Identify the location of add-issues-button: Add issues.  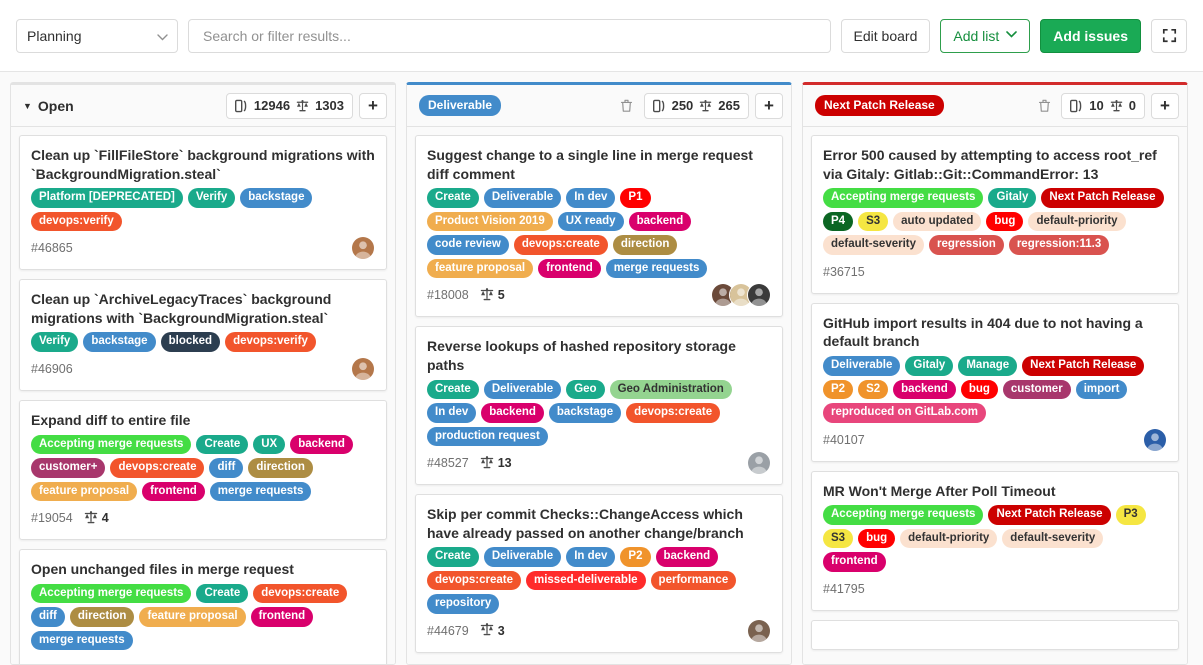
(1090, 35).